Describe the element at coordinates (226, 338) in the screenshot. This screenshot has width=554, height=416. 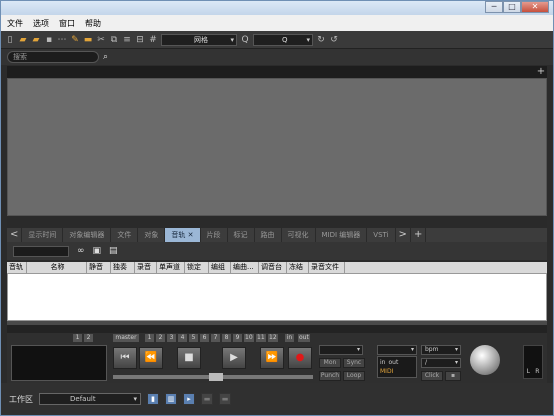
I see `transport-num: 8` at that location.